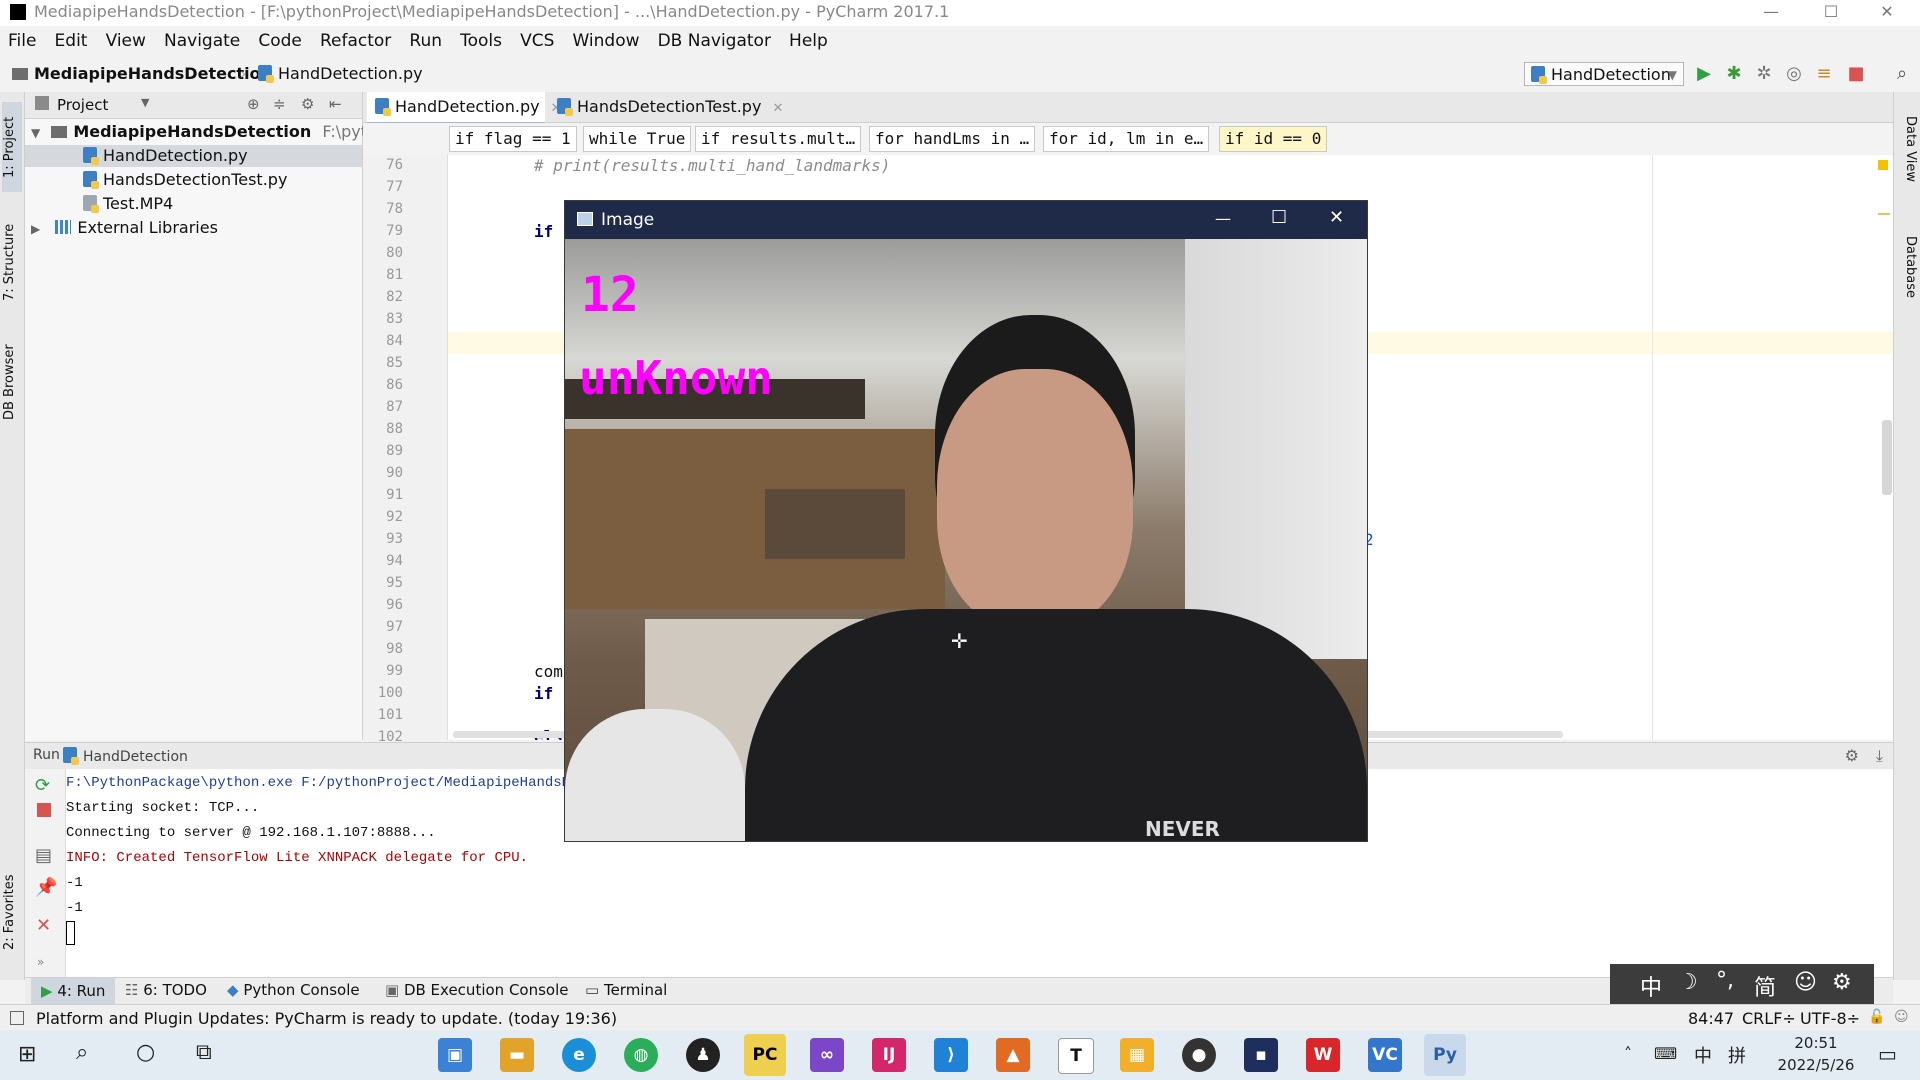 This screenshot has height=1080, width=1920. I want to click on menu-help: Help, so click(808, 41).